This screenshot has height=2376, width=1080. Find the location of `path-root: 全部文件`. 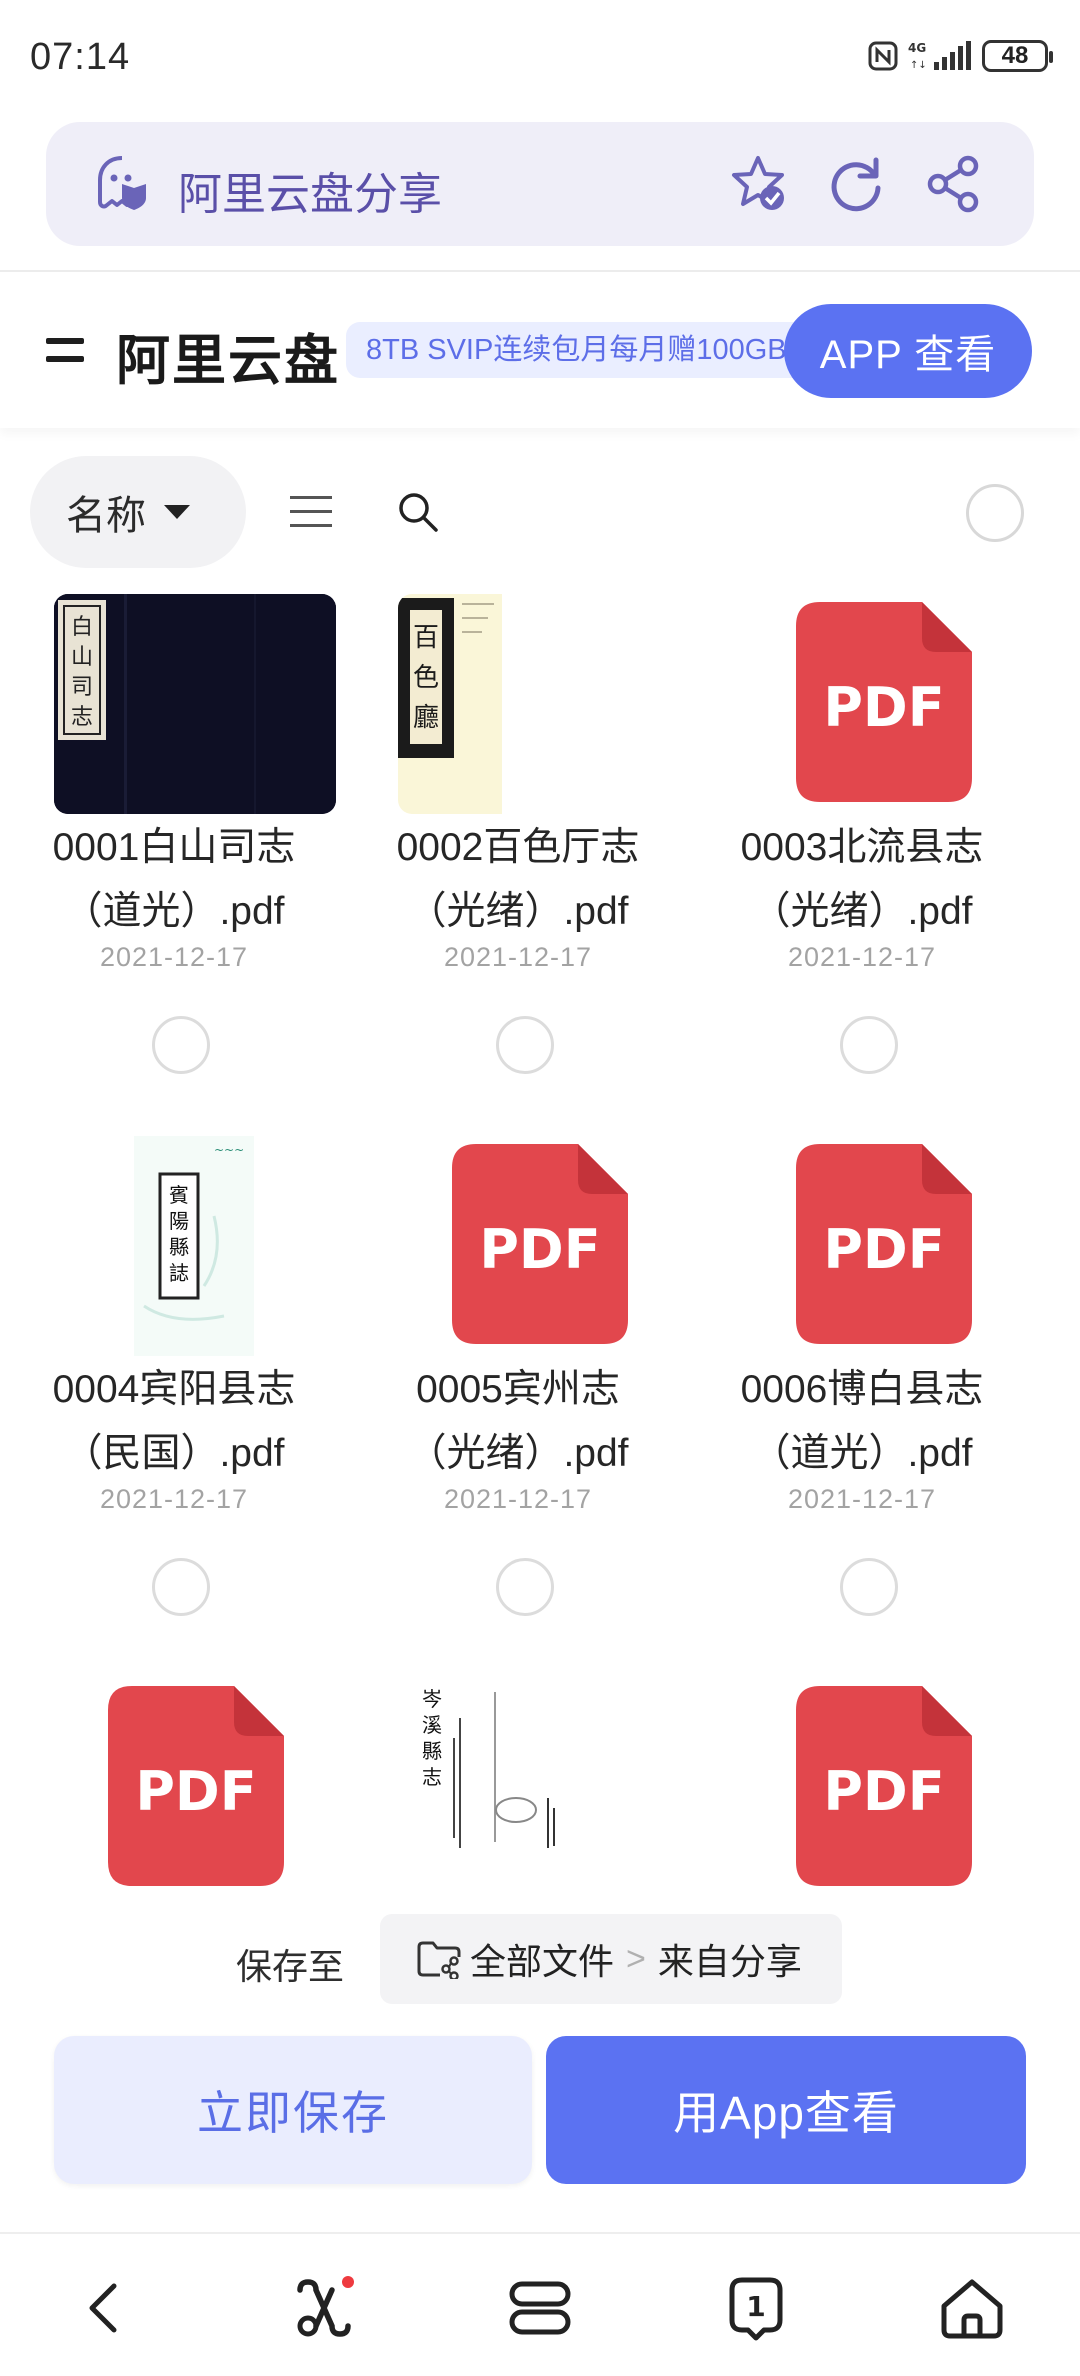

path-root: 全部文件 is located at coordinates (542, 1961).